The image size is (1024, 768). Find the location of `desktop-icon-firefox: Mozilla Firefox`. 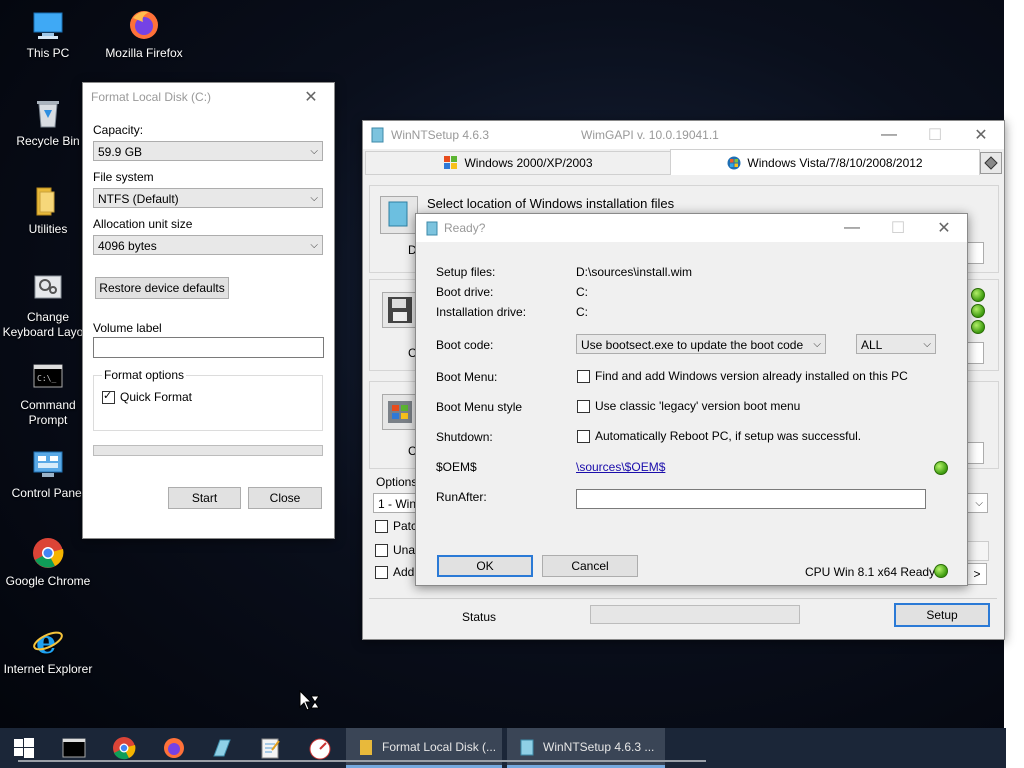

desktop-icon-firefox: Mozilla Firefox is located at coordinates (144, 34).